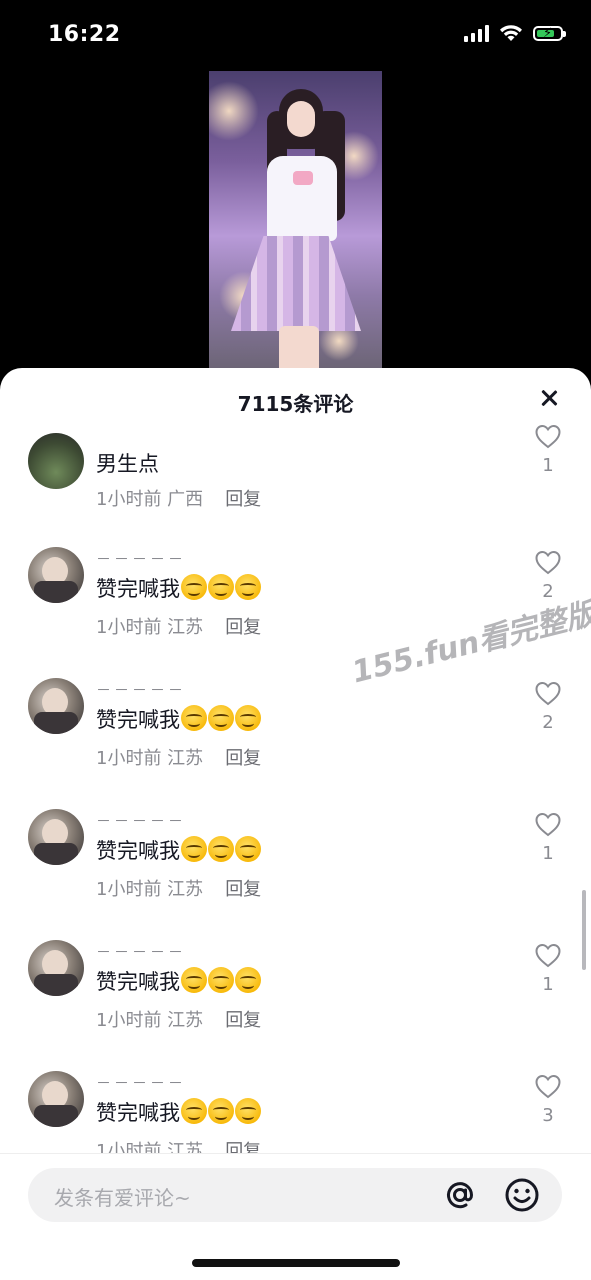  I want to click on comment-time: 1小时前 广西, so click(150, 499).